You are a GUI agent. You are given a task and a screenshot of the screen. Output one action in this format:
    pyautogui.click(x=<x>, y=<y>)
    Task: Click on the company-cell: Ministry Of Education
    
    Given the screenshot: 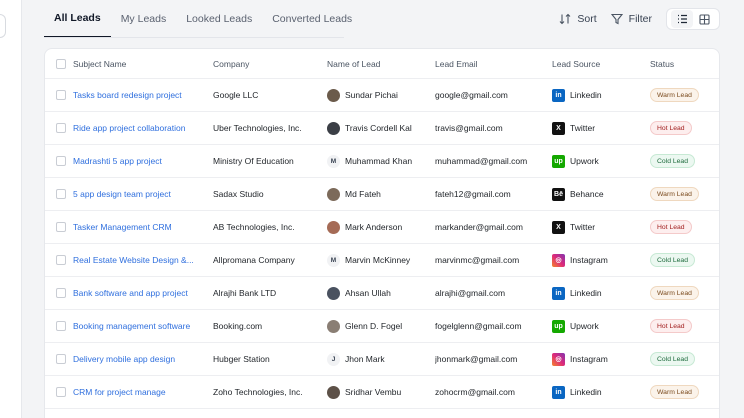 What is the action you would take?
    pyautogui.click(x=253, y=161)
    